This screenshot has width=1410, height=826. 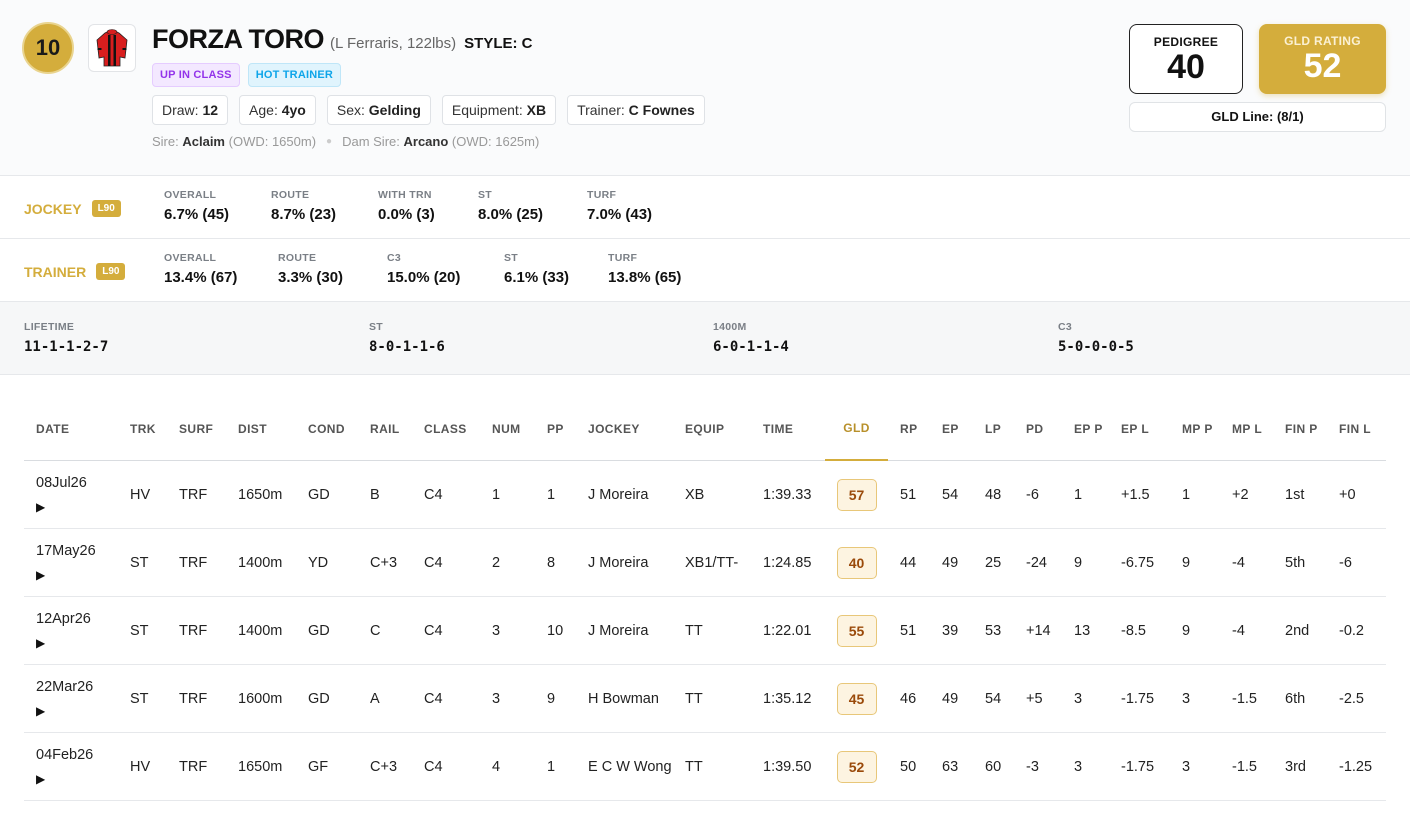 I want to click on cell-time: 1:39.33, so click(x=787, y=495).